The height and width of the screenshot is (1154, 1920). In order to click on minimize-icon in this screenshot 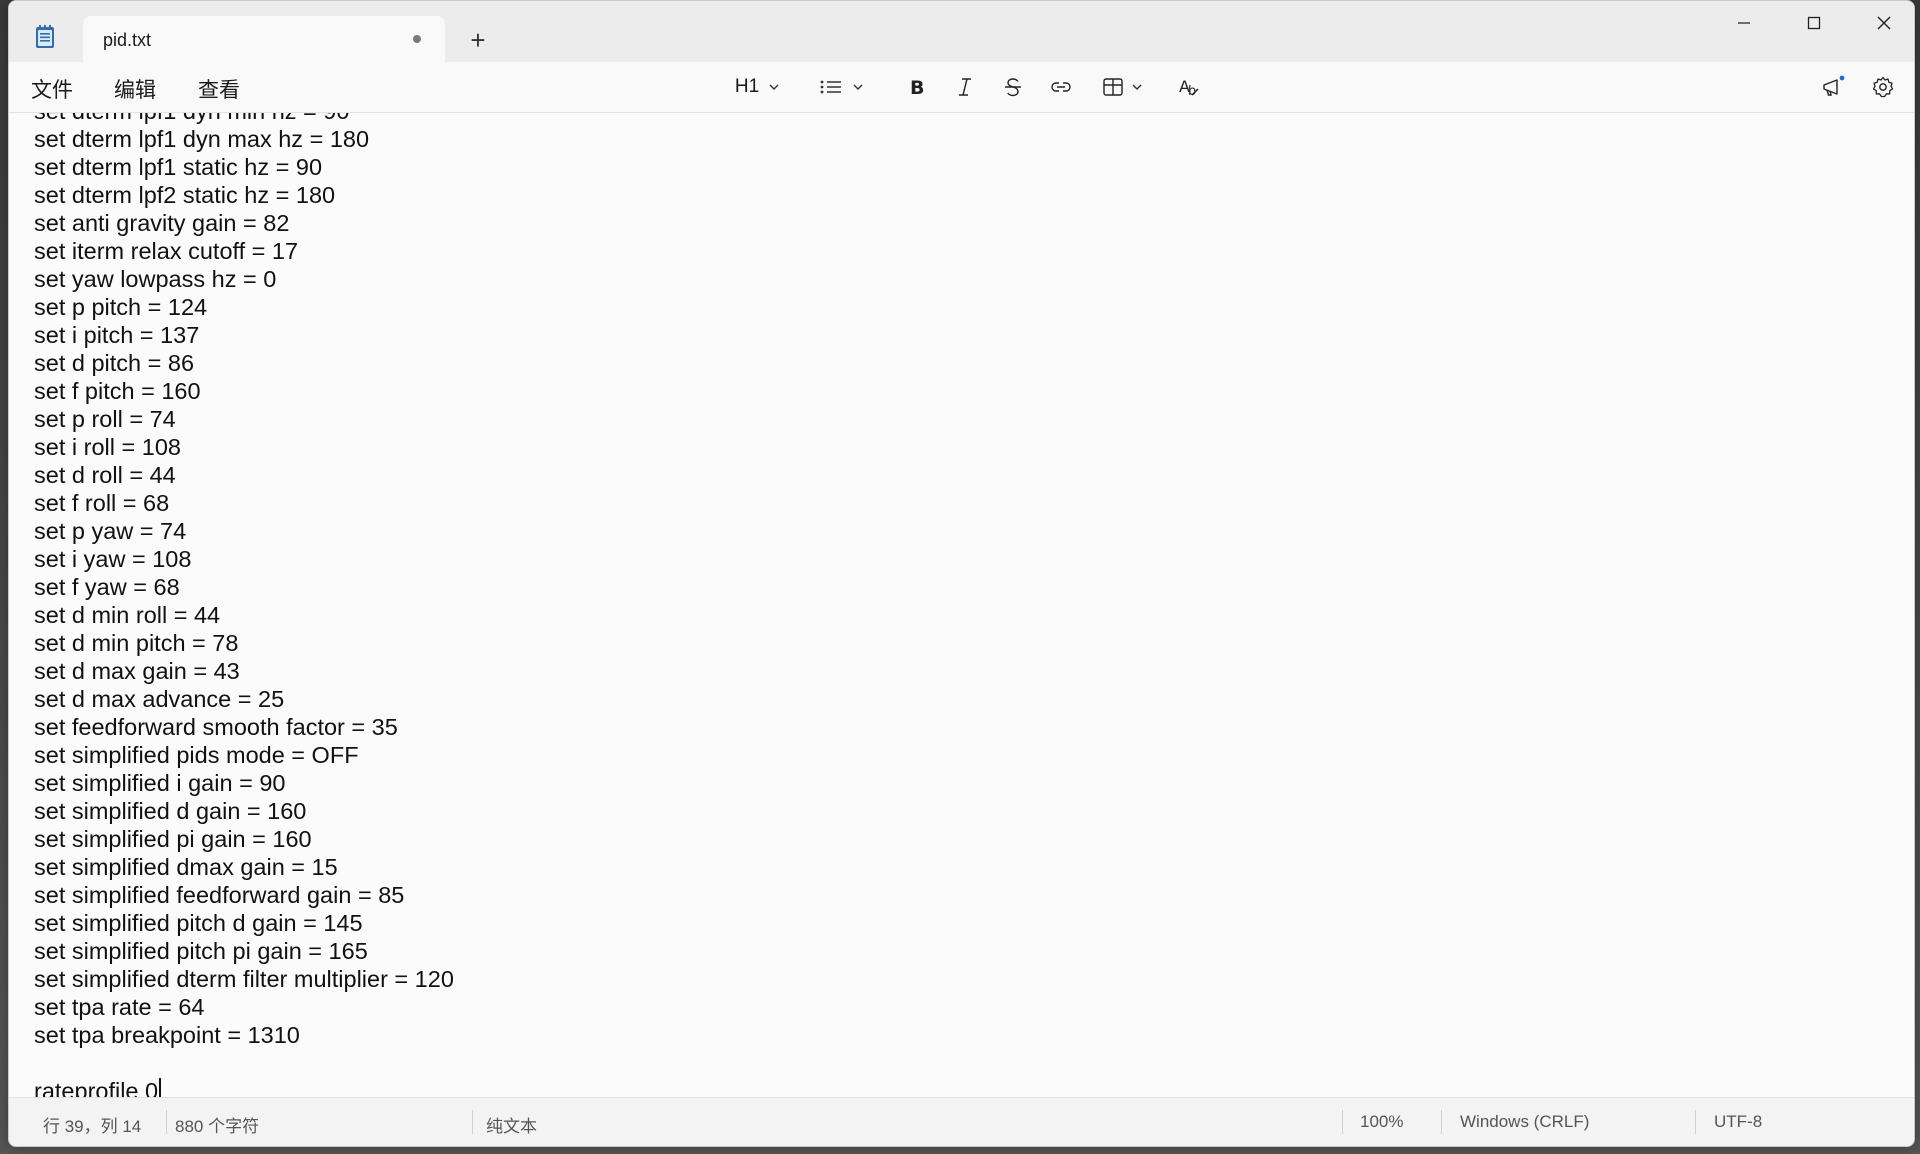, I will do `click(1744, 23)`.